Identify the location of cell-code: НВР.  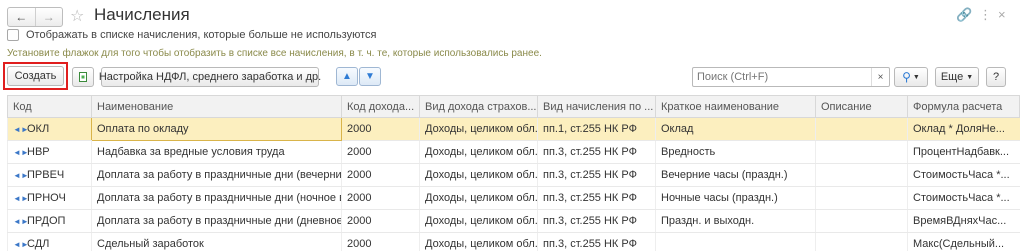
(38, 152).